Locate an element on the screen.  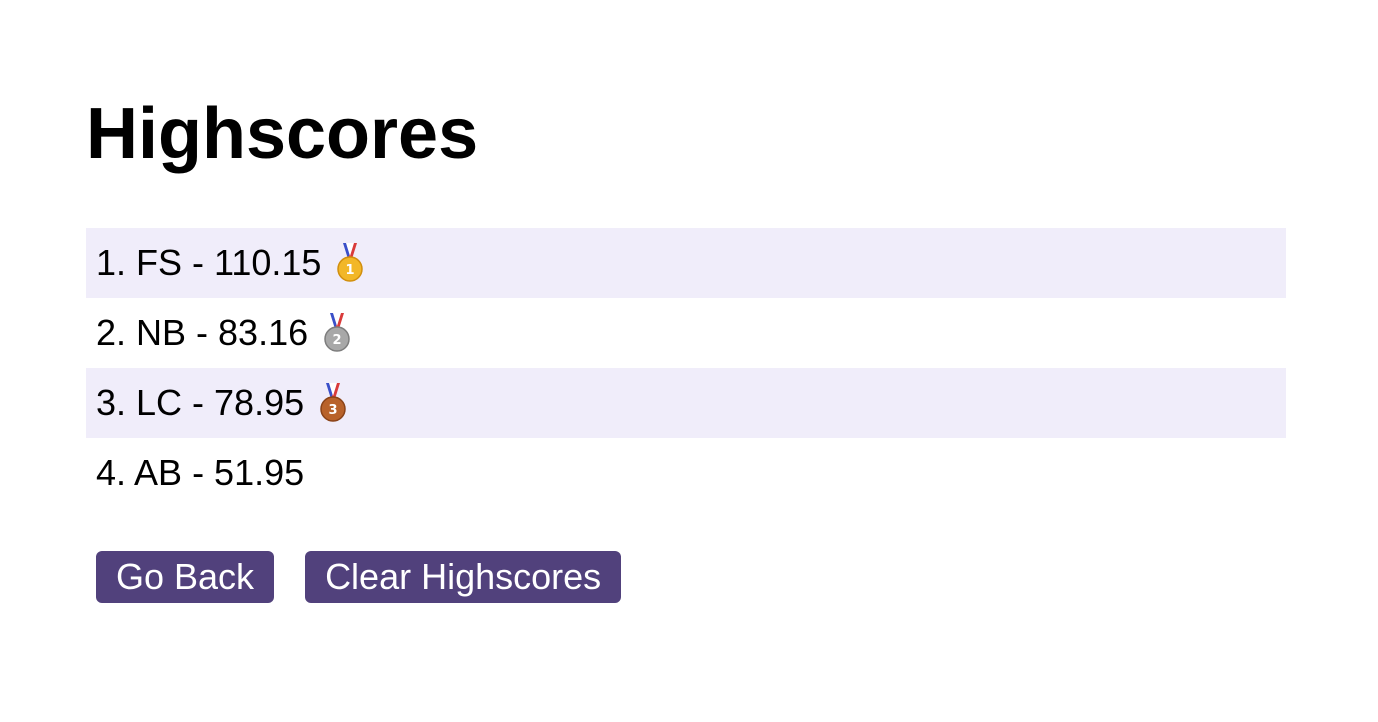
go-back-button: Go Back is located at coordinates (185, 577).